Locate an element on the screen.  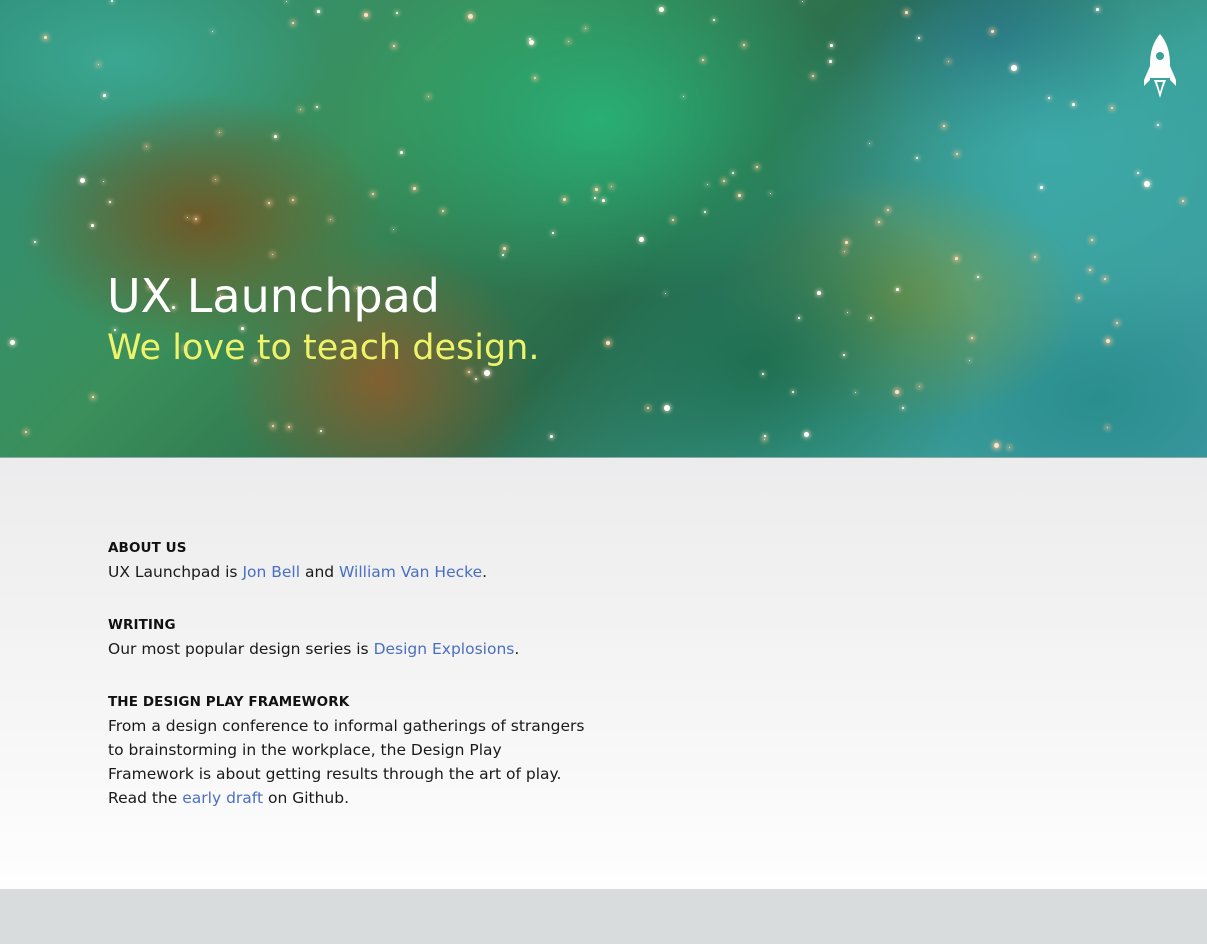
about-heading: ABOUT US is located at coordinates (147, 548).